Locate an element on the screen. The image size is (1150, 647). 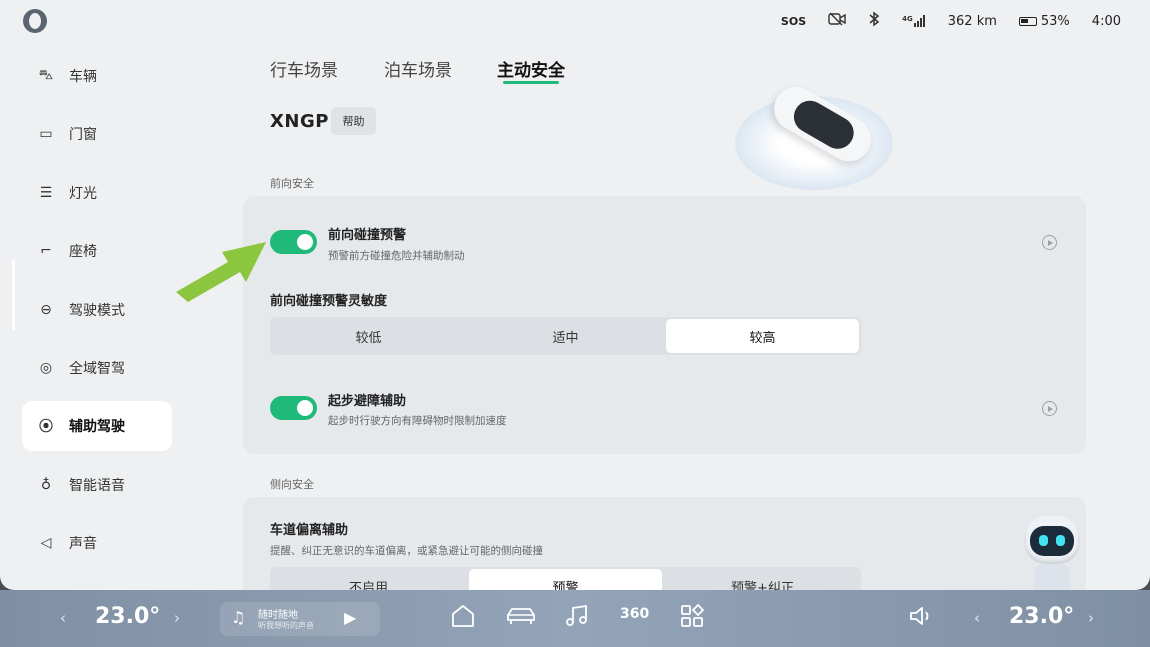
sensitivity-option-medium: 适中 is located at coordinates (565, 336).